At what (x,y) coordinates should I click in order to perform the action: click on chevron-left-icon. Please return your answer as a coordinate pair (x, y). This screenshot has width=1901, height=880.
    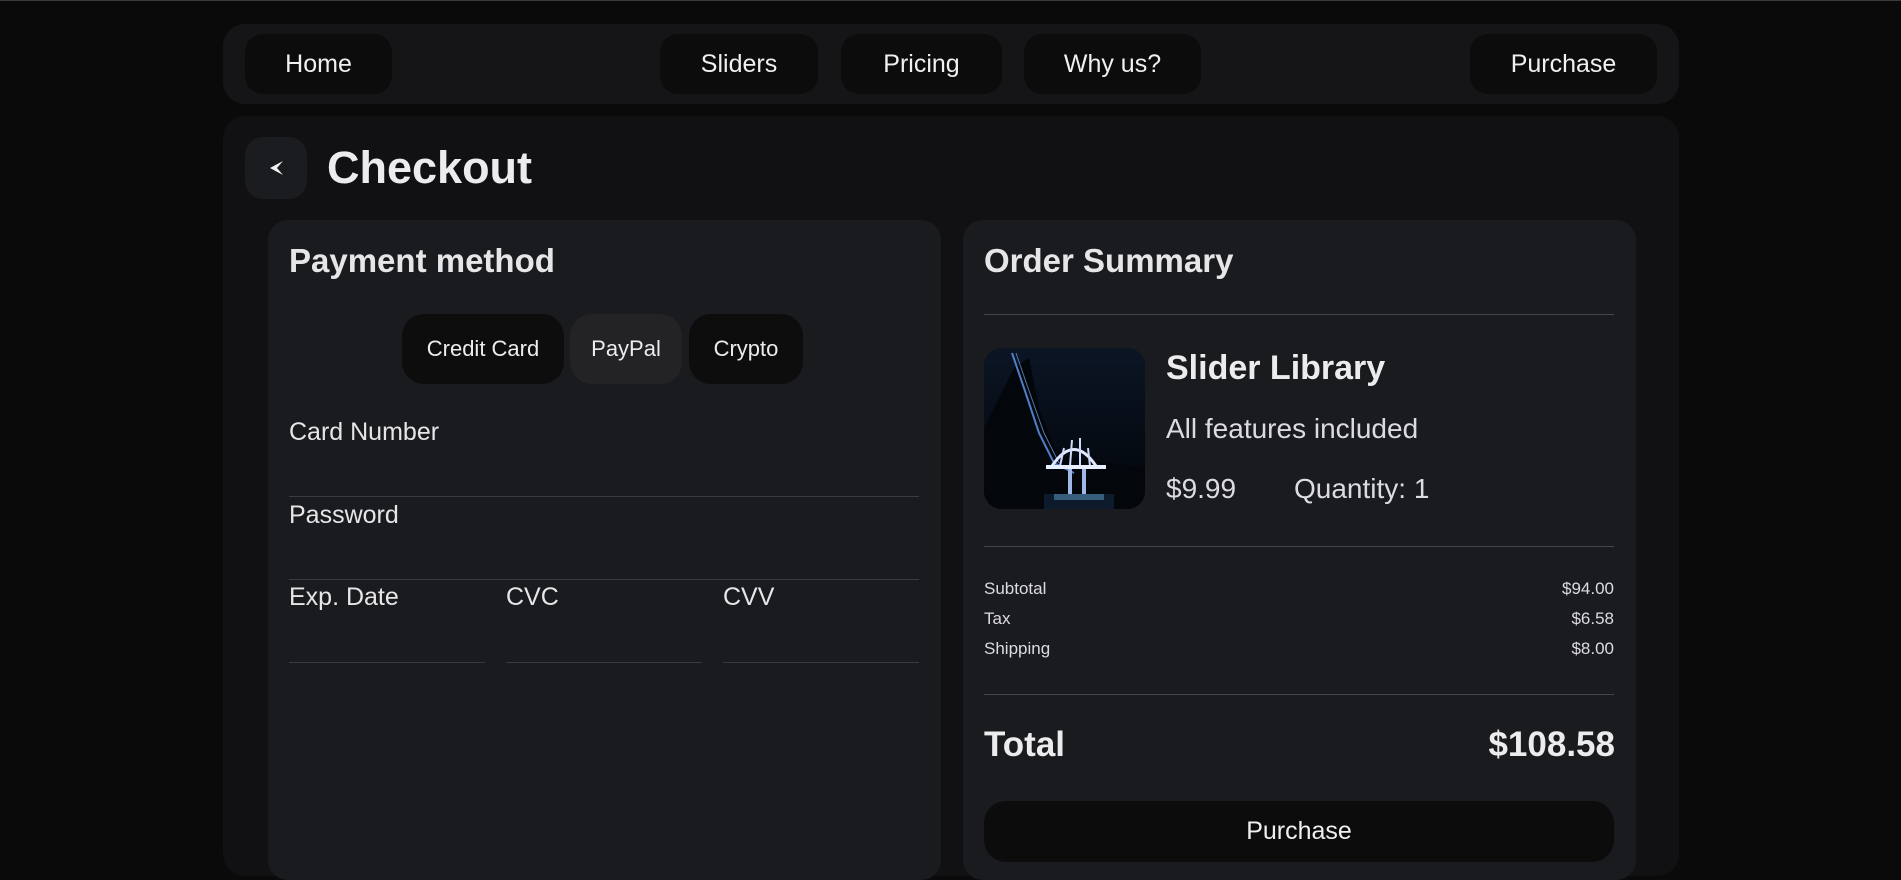
    Looking at the image, I should click on (276, 168).